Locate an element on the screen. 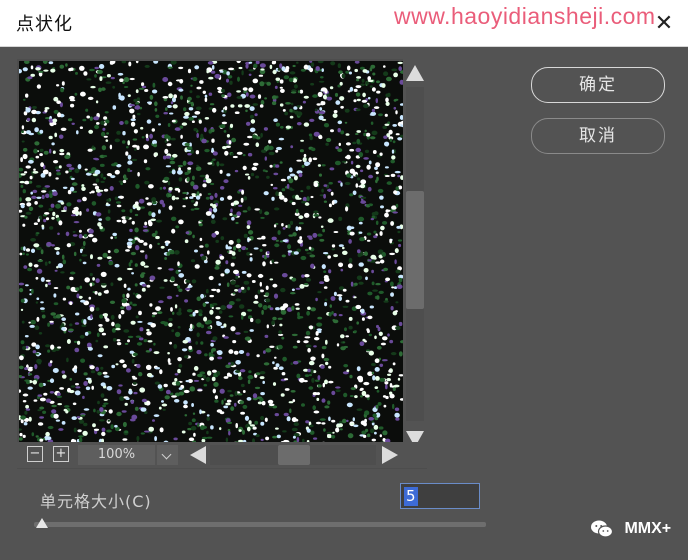 The image size is (688, 560). vertical-scroll-track is located at coordinates (415, 254).